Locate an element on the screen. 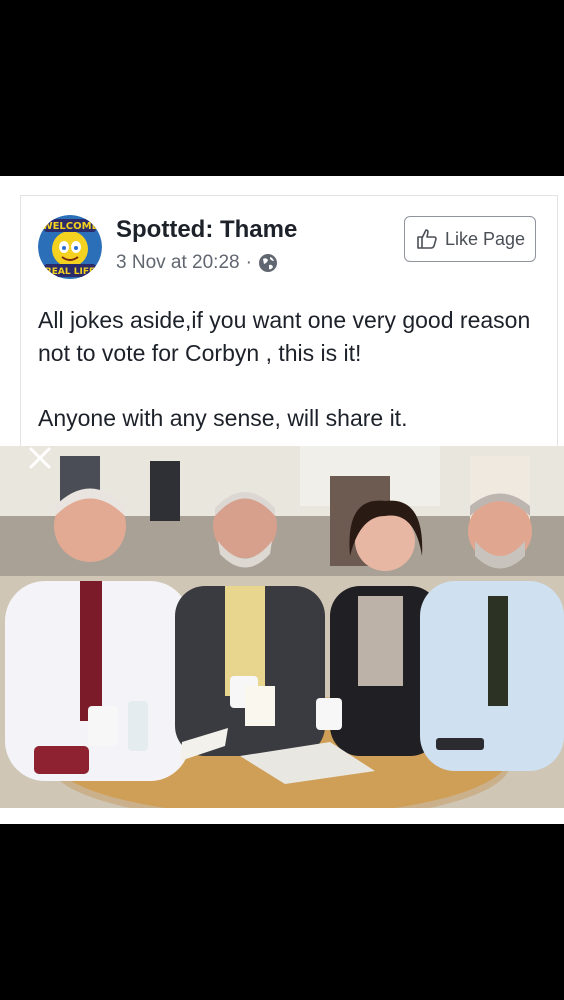 The width and height of the screenshot is (564, 1000). post-meta: 3 Nov at 20:28 · is located at coordinates (197, 263).